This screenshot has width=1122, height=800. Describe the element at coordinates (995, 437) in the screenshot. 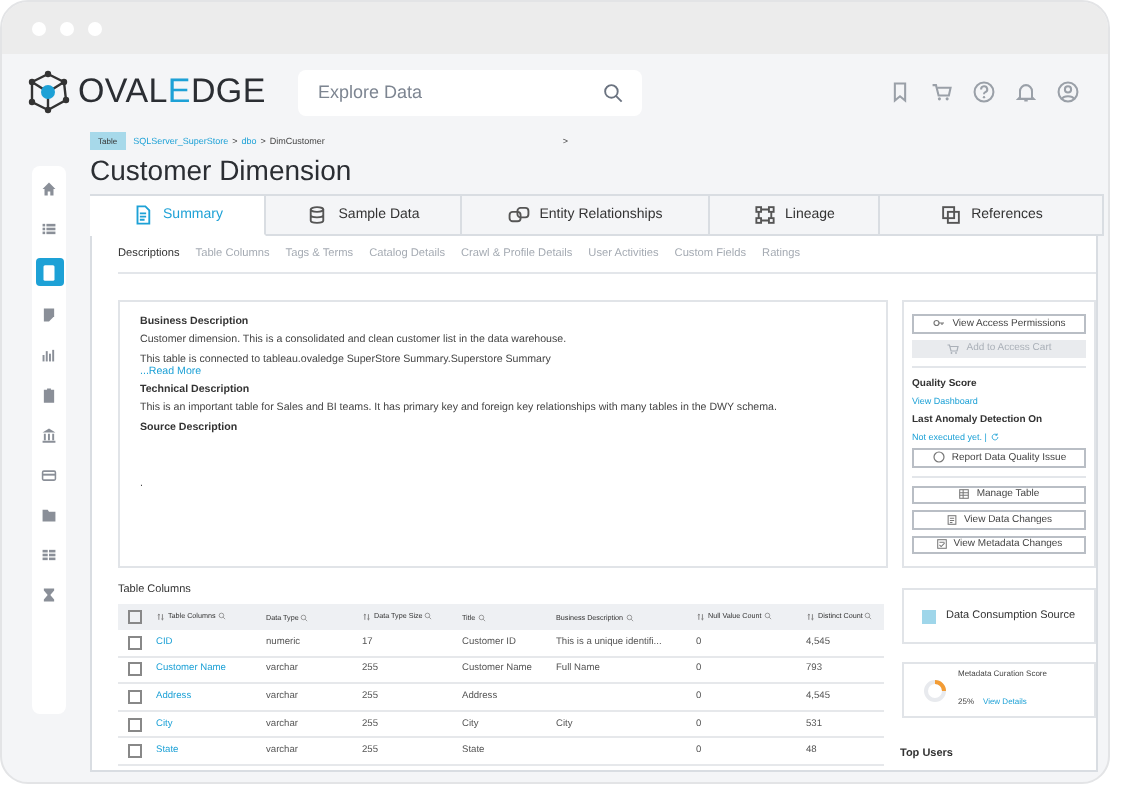

I see `refresh-icon` at that location.